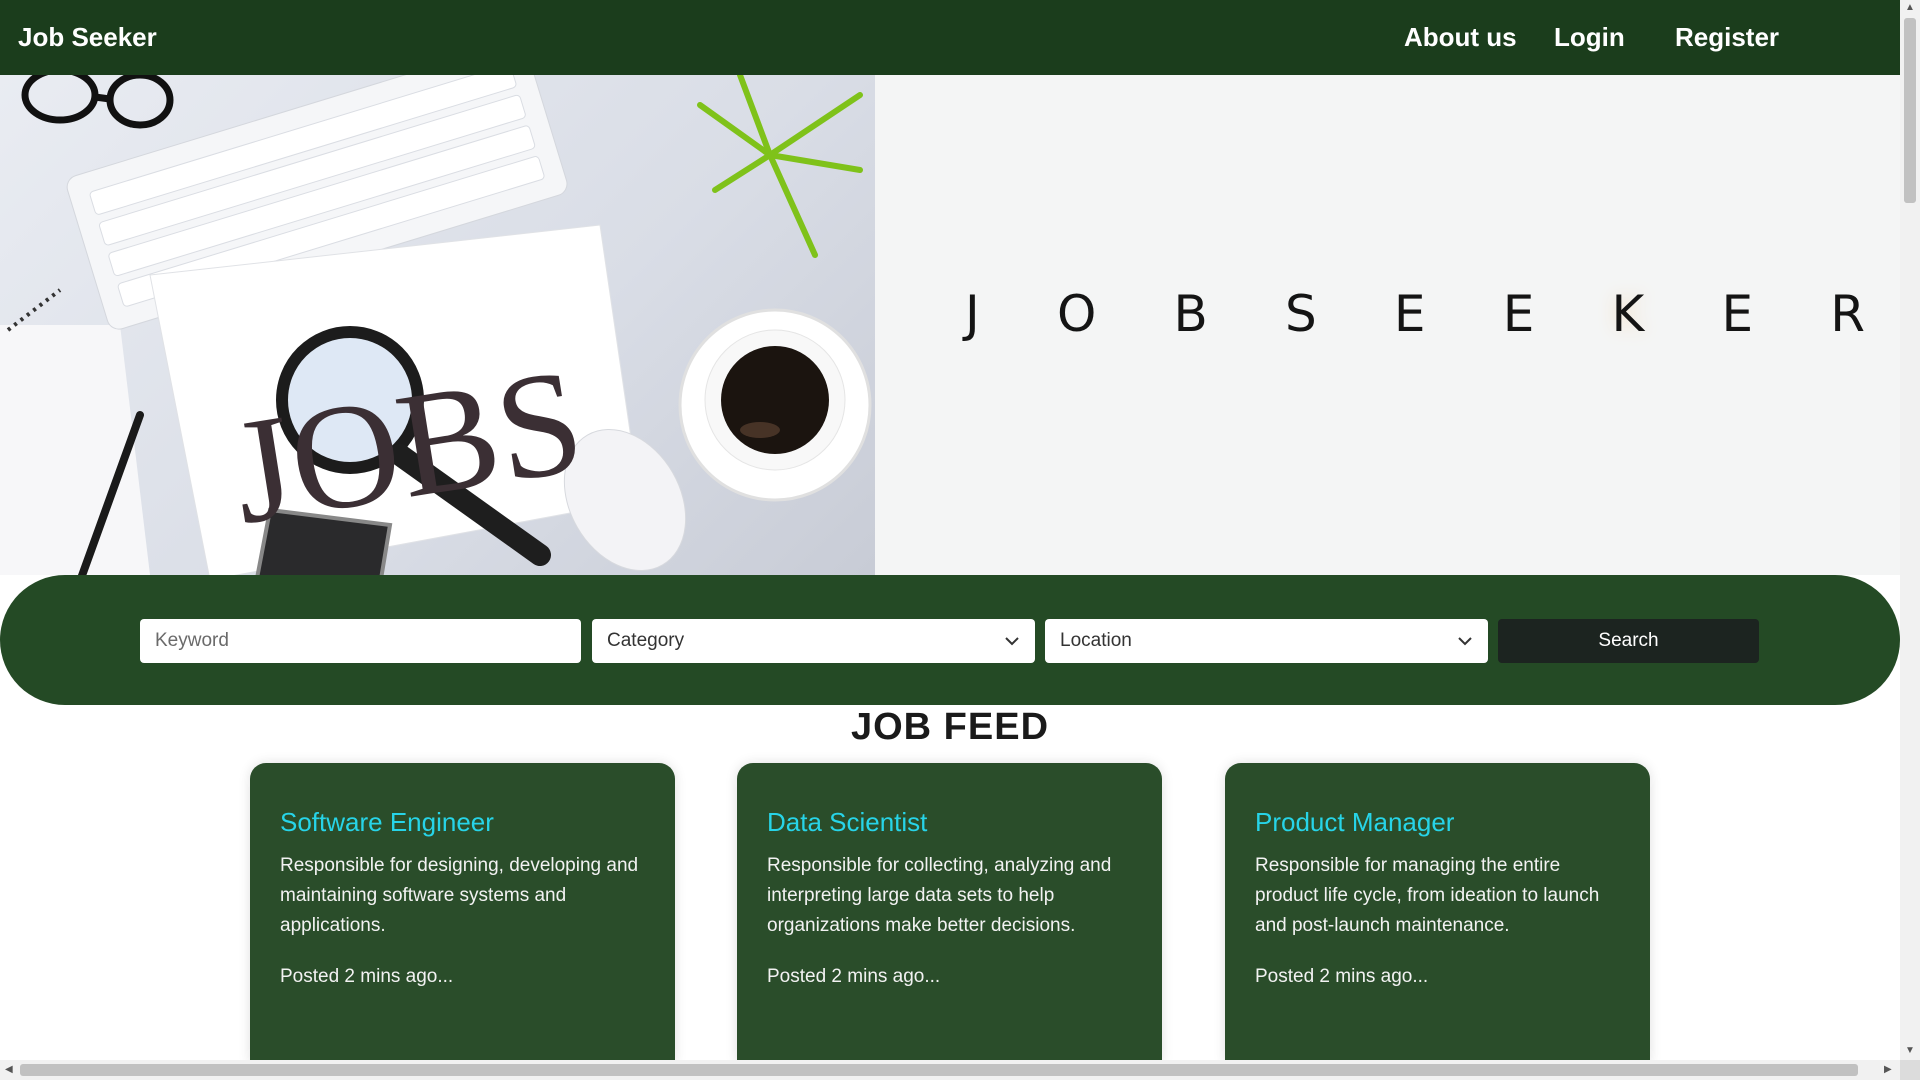 Image resolution: width=1920 pixels, height=1080 pixels. What do you see at coordinates (9, 1069) in the screenshot?
I see `scroll-left-arrow-icon: ◀` at bounding box center [9, 1069].